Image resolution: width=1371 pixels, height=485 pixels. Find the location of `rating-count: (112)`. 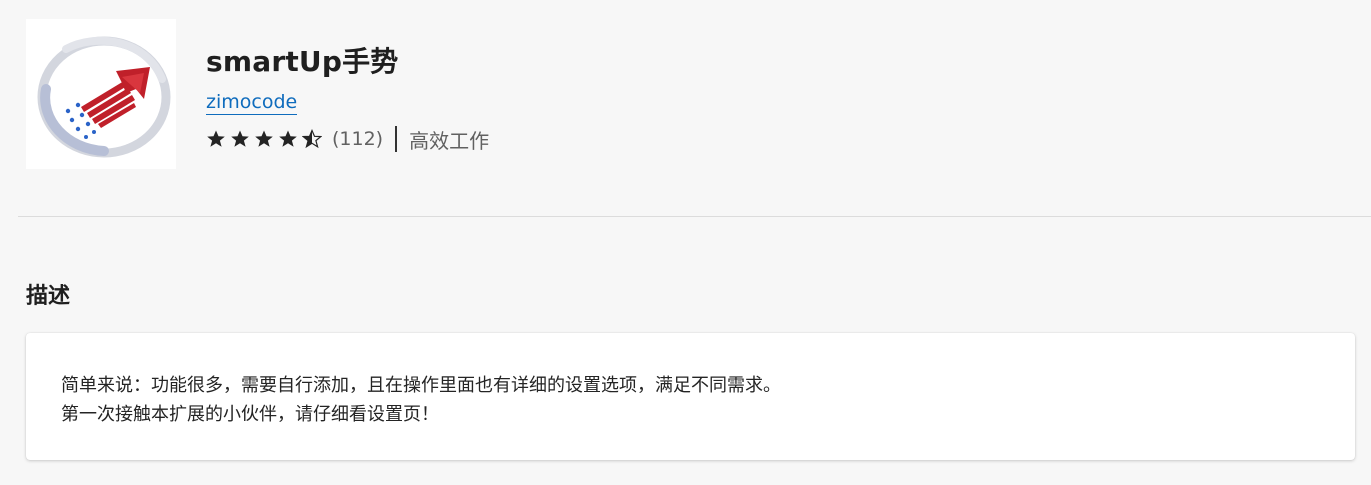

rating-count: (112) is located at coordinates (358, 139).